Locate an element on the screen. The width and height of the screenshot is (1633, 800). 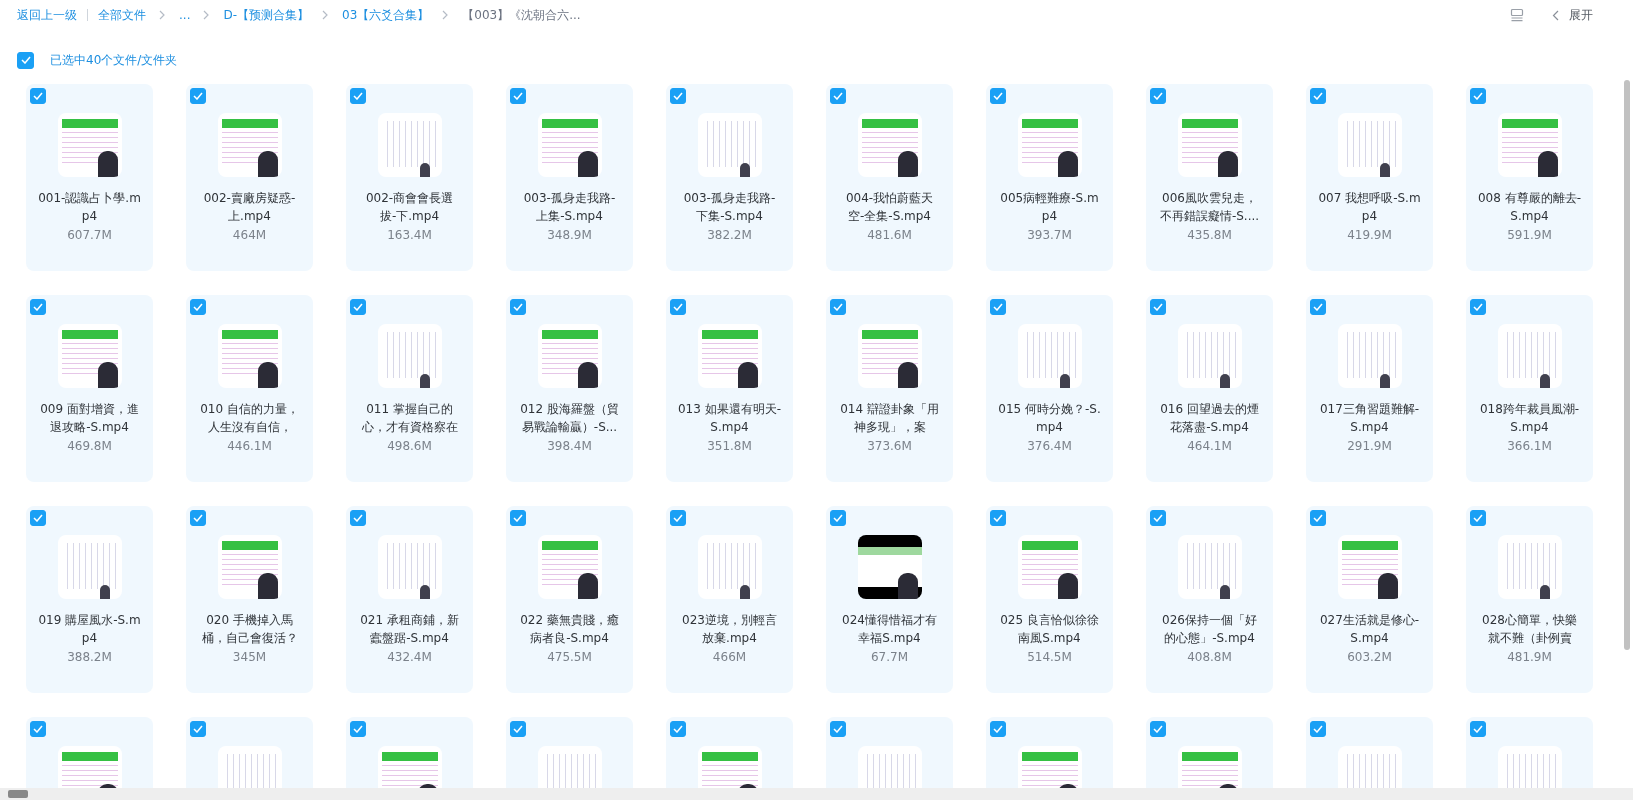
file-size: 382.2M is located at coordinates (729, 235).